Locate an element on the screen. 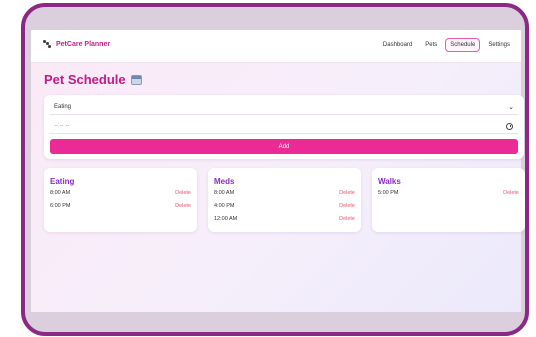 The image size is (536, 337). time-input-placeholder: --:-- -- is located at coordinates (62, 126).